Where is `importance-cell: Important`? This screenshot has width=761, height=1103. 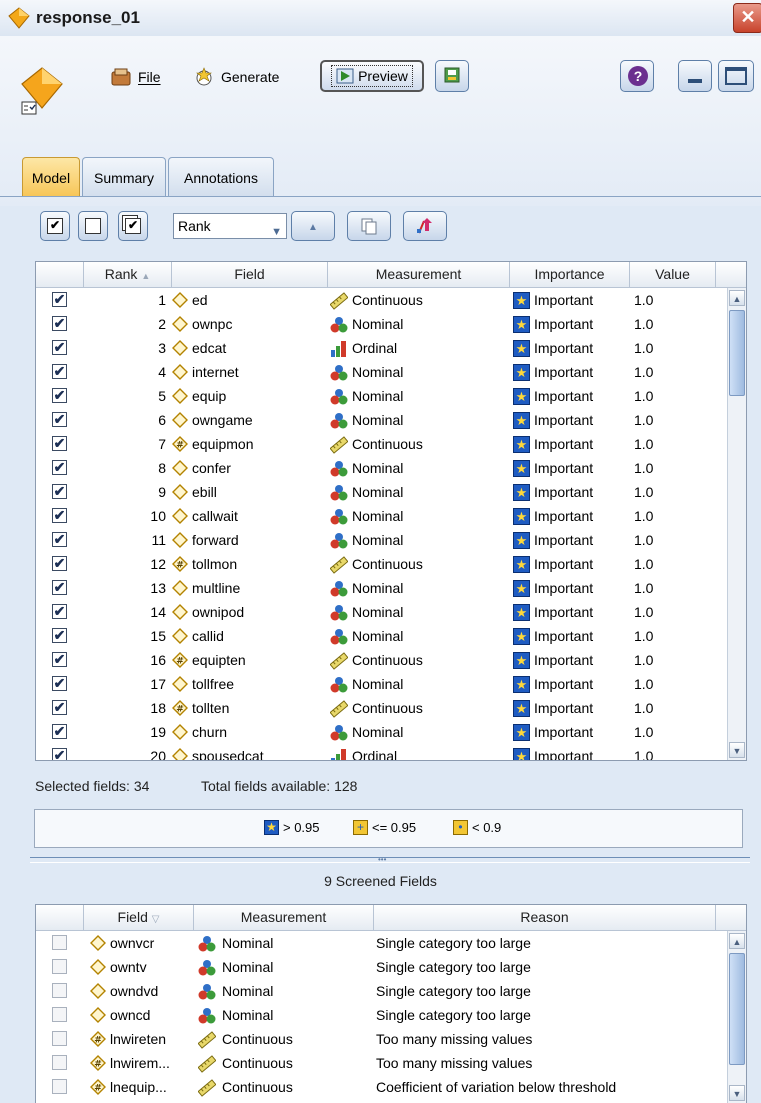
importance-cell: Important is located at coordinates (564, 396).